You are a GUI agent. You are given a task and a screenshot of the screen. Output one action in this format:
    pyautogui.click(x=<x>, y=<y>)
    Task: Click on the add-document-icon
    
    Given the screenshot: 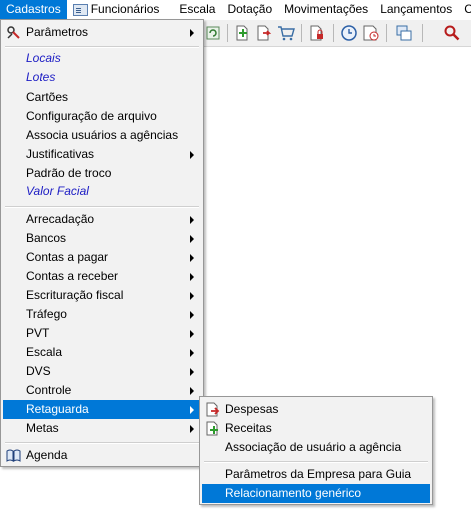 What is the action you would take?
    pyautogui.click(x=242, y=33)
    